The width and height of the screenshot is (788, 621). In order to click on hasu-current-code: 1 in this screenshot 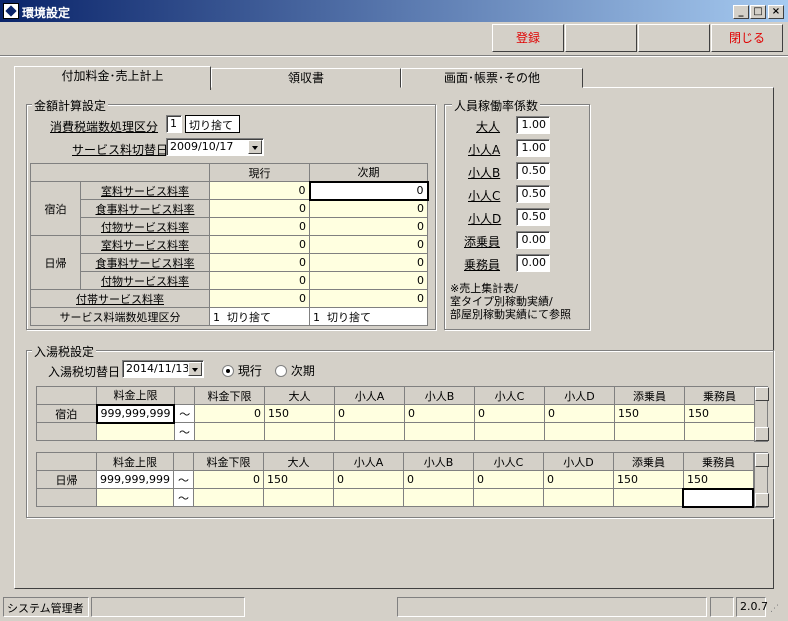, I will do `click(216, 317)`.